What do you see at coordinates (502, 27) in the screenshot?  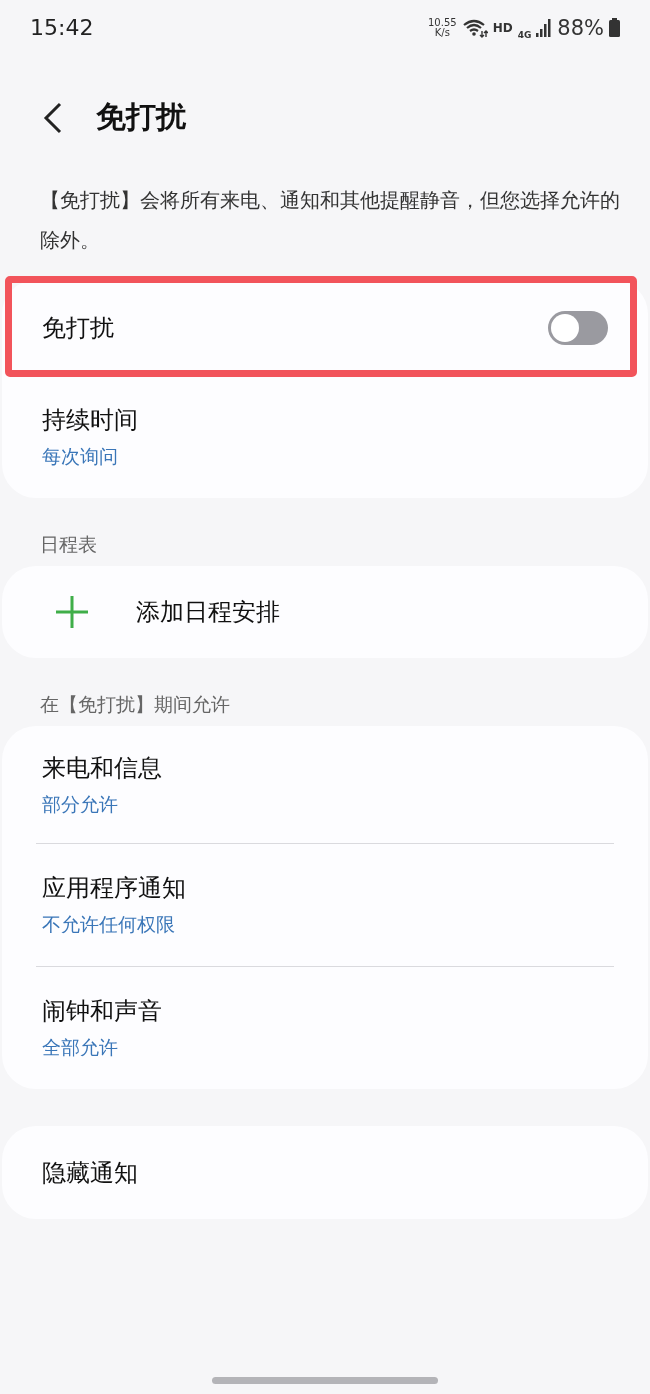 I see `hd-label: HD` at bounding box center [502, 27].